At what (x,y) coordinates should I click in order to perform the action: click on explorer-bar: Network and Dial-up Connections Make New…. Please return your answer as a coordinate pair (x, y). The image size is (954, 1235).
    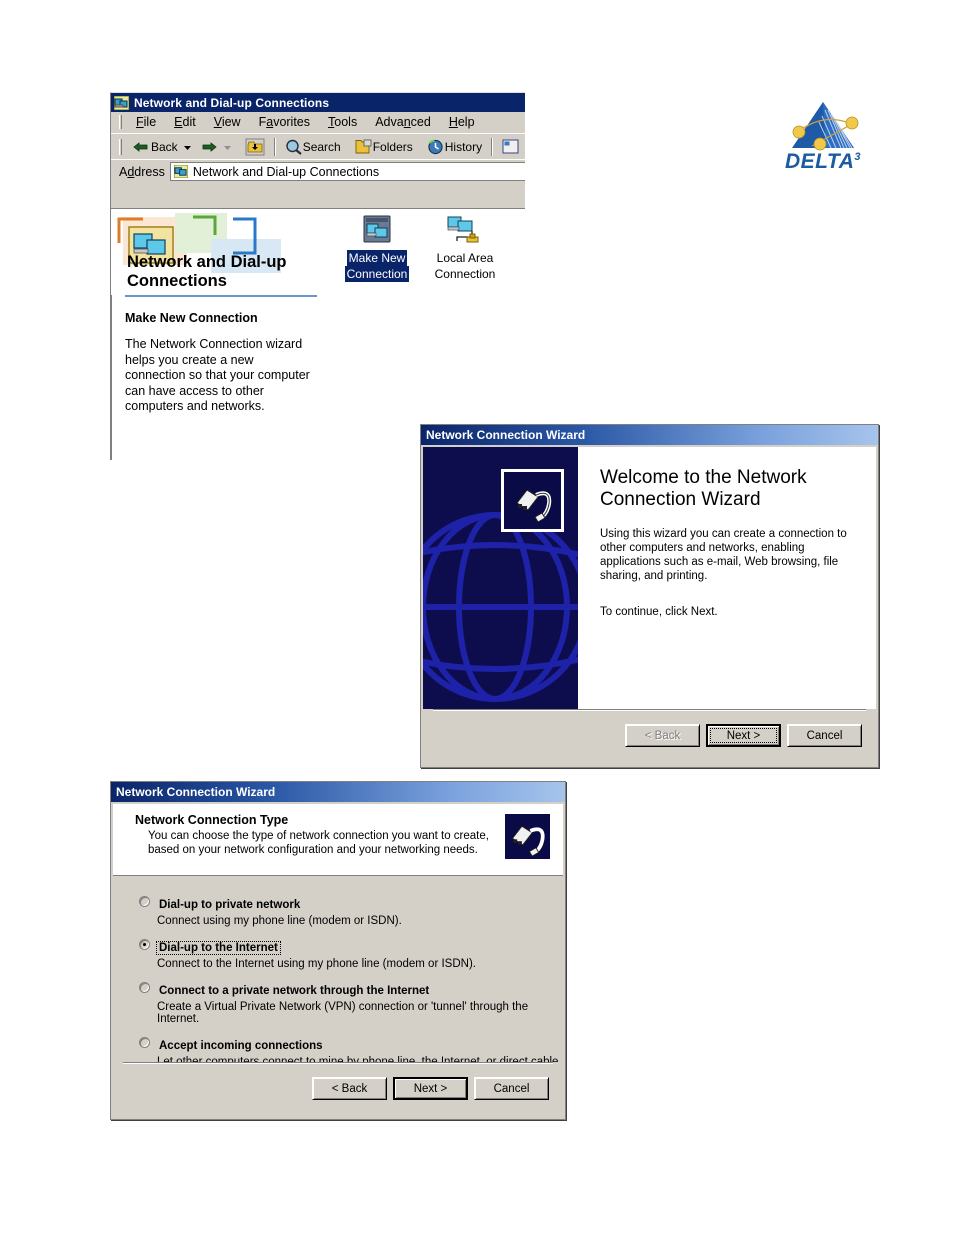
    Looking at the image, I should click on (222, 334).